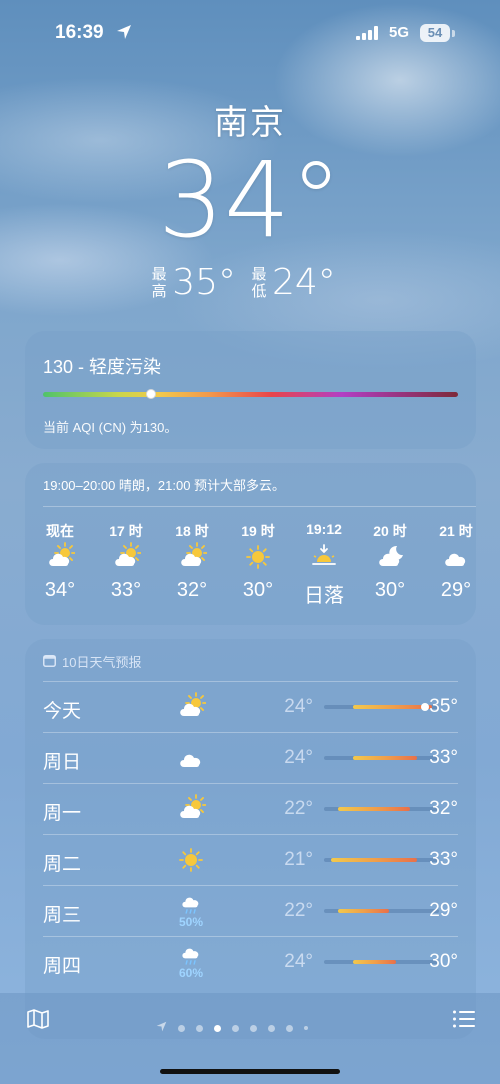 The width and height of the screenshot is (500, 1084). Describe the element at coordinates (250, 123) in the screenshot. I see `city-name: 南京` at that location.